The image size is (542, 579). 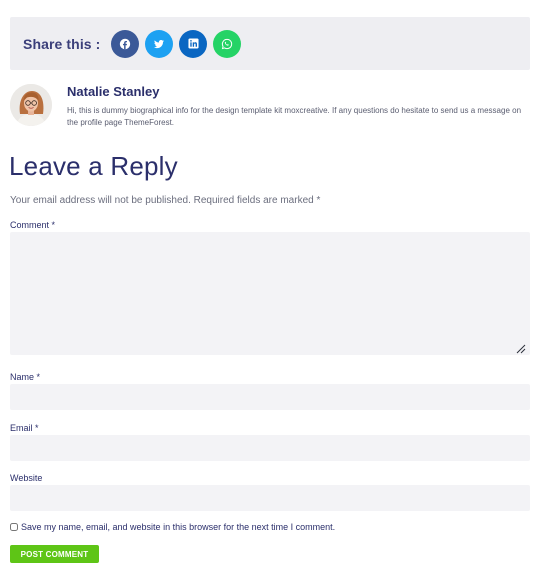 I want to click on twitter-icon, so click(x=159, y=43).